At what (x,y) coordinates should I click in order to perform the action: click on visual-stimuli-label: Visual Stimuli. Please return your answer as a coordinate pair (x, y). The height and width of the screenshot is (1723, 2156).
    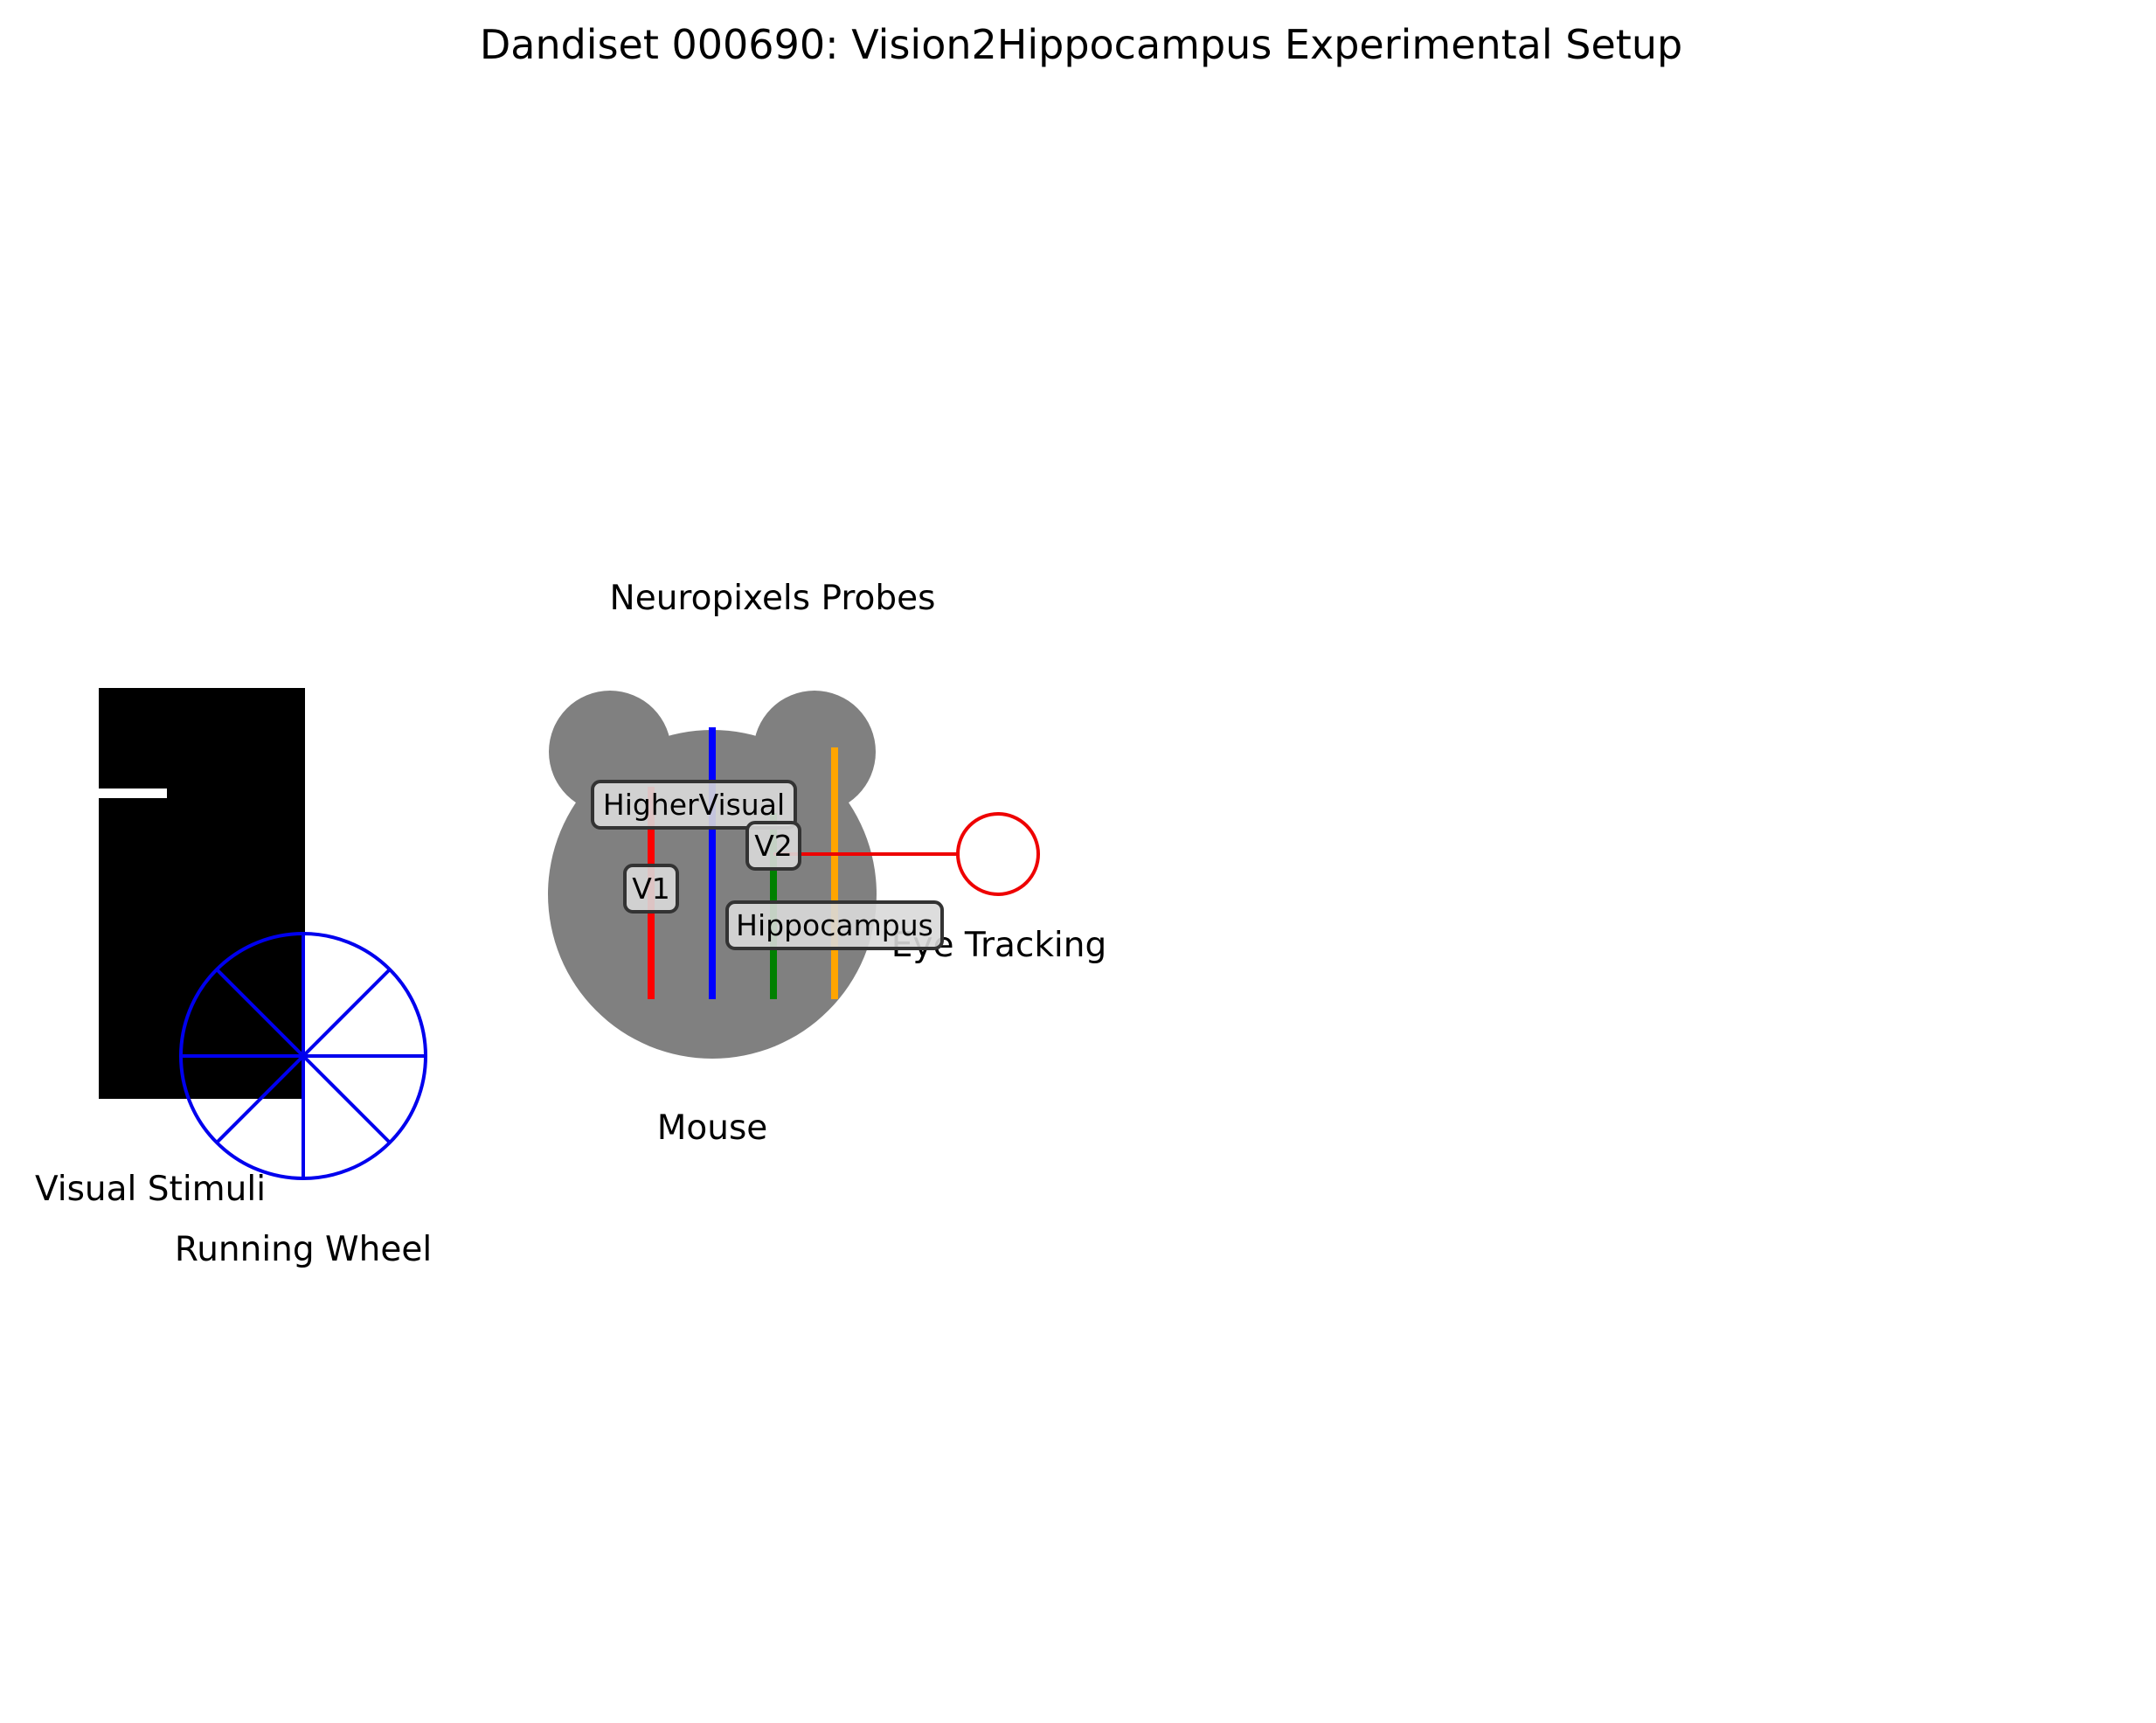
    Looking at the image, I should click on (150, 1189).